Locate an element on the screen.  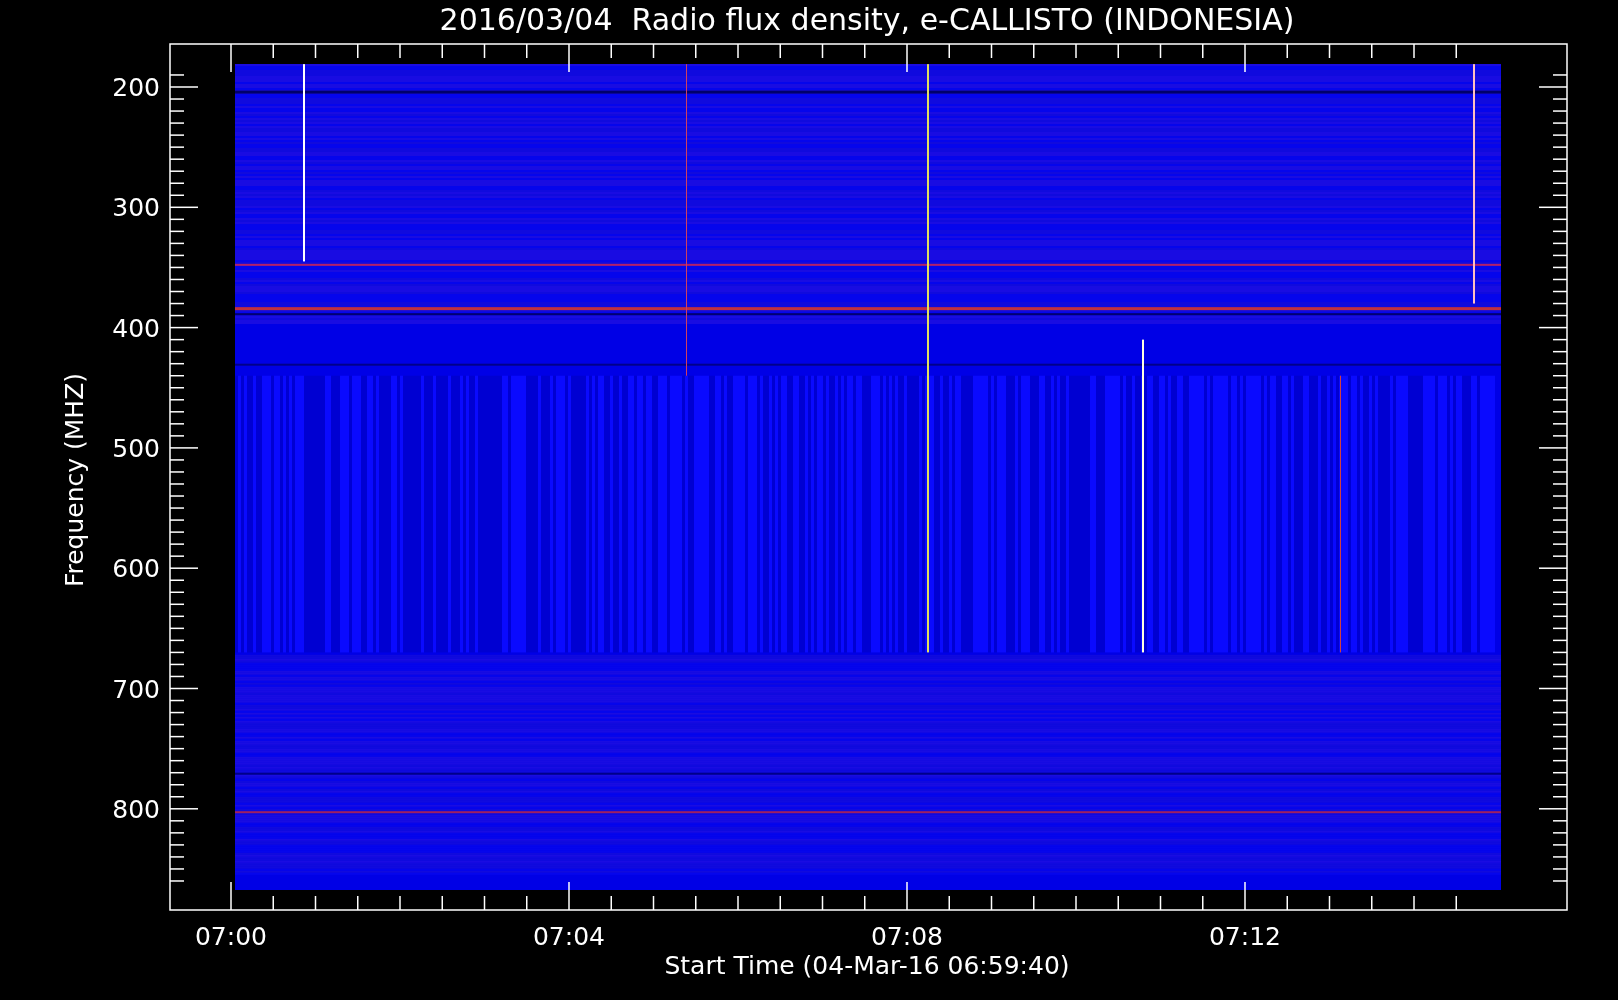
y-tick-label: 500 is located at coordinates (136, 448).